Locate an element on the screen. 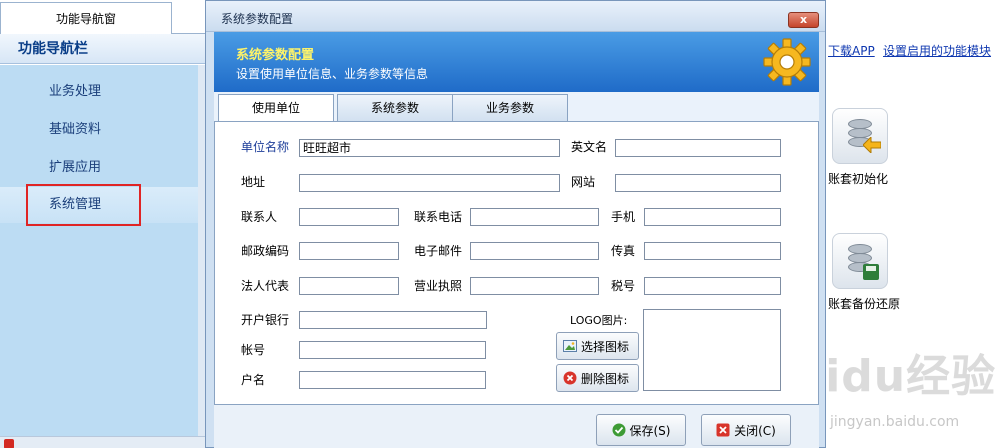 This screenshot has width=1006, height=448. tab-strip: 使用单位 系统参数 业务参数 is located at coordinates (516, 107).